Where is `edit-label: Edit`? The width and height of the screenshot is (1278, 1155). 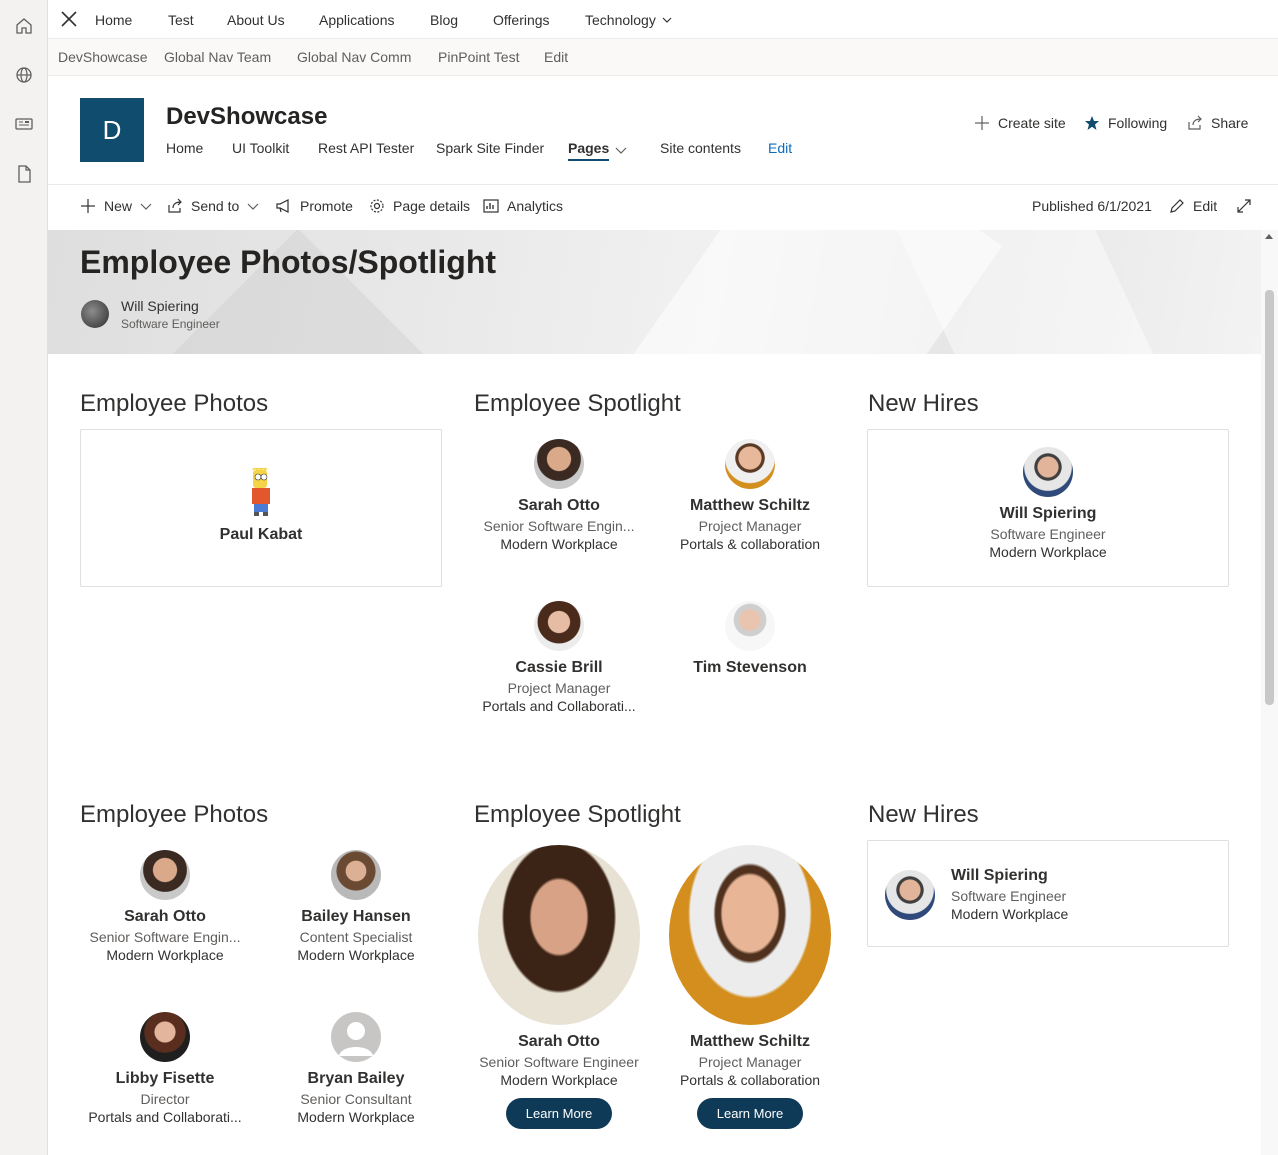 edit-label: Edit is located at coordinates (1205, 206).